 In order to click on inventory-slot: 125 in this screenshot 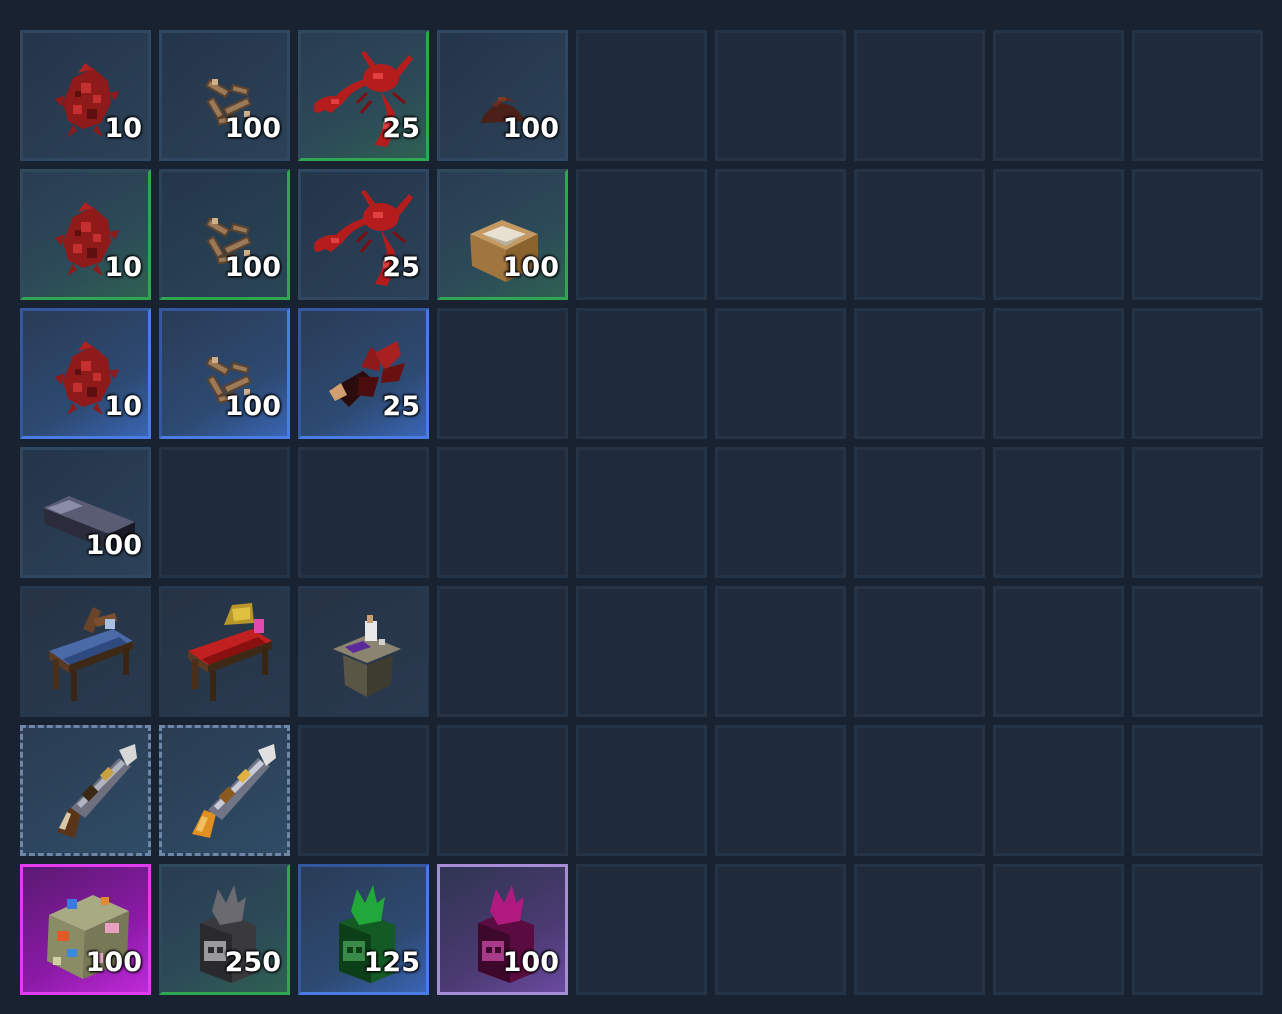, I will do `click(363, 929)`.